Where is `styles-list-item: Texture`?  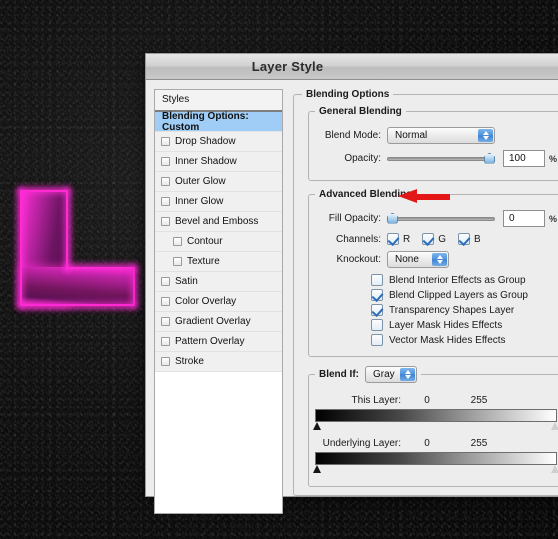
styles-list-item: Texture is located at coordinates (218, 262).